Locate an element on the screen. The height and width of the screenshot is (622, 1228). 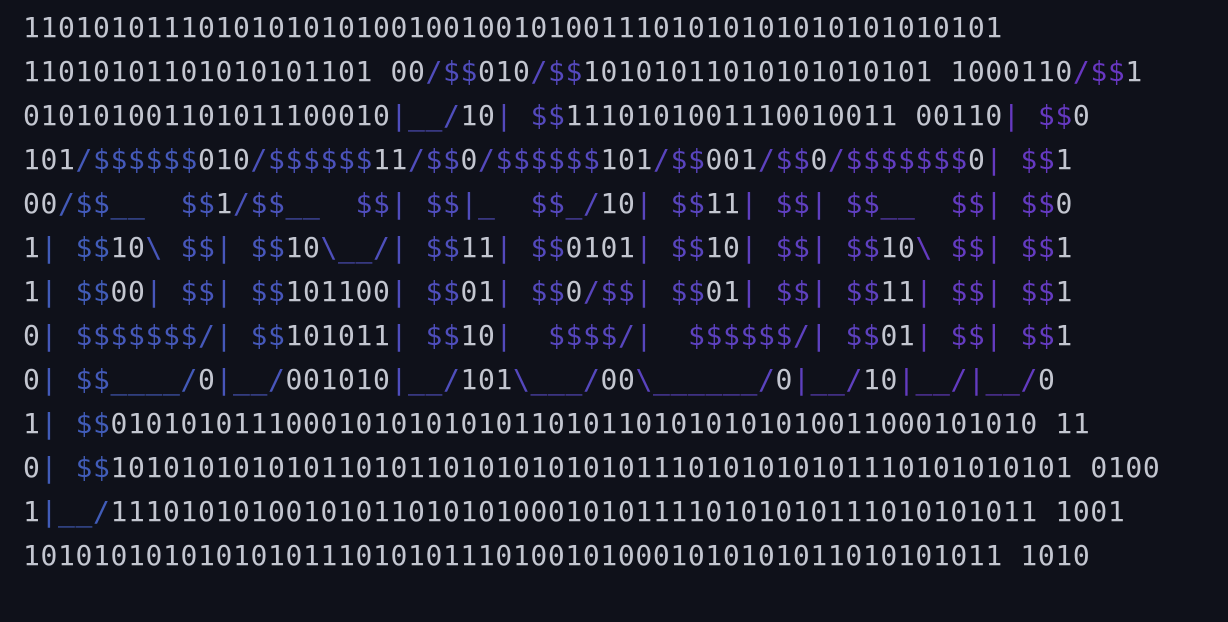
digit-run: 101011 is located at coordinates (338, 335).